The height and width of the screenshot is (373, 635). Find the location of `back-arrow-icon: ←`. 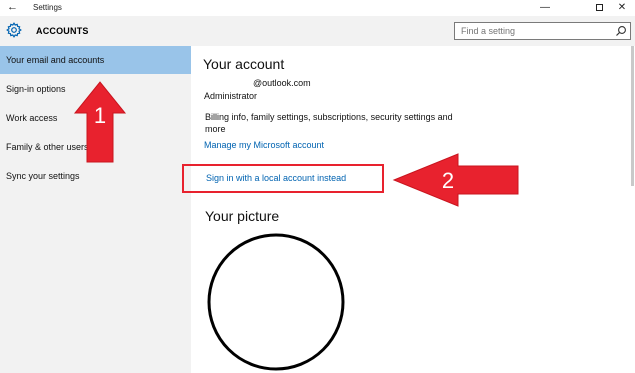

back-arrow-icon: ← is located at coordinates (12, 7).